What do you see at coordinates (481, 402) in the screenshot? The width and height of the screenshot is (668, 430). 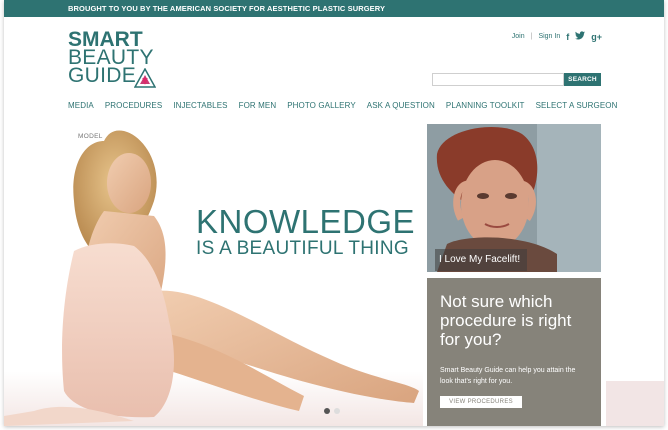 I see `view-procedures-button: VIEW PROCEDURES` at bounding box center [481, 402].